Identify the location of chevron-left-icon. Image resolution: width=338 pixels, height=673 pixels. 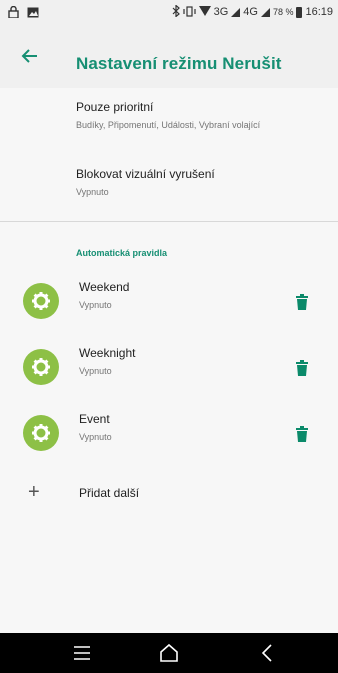
(266, 653).